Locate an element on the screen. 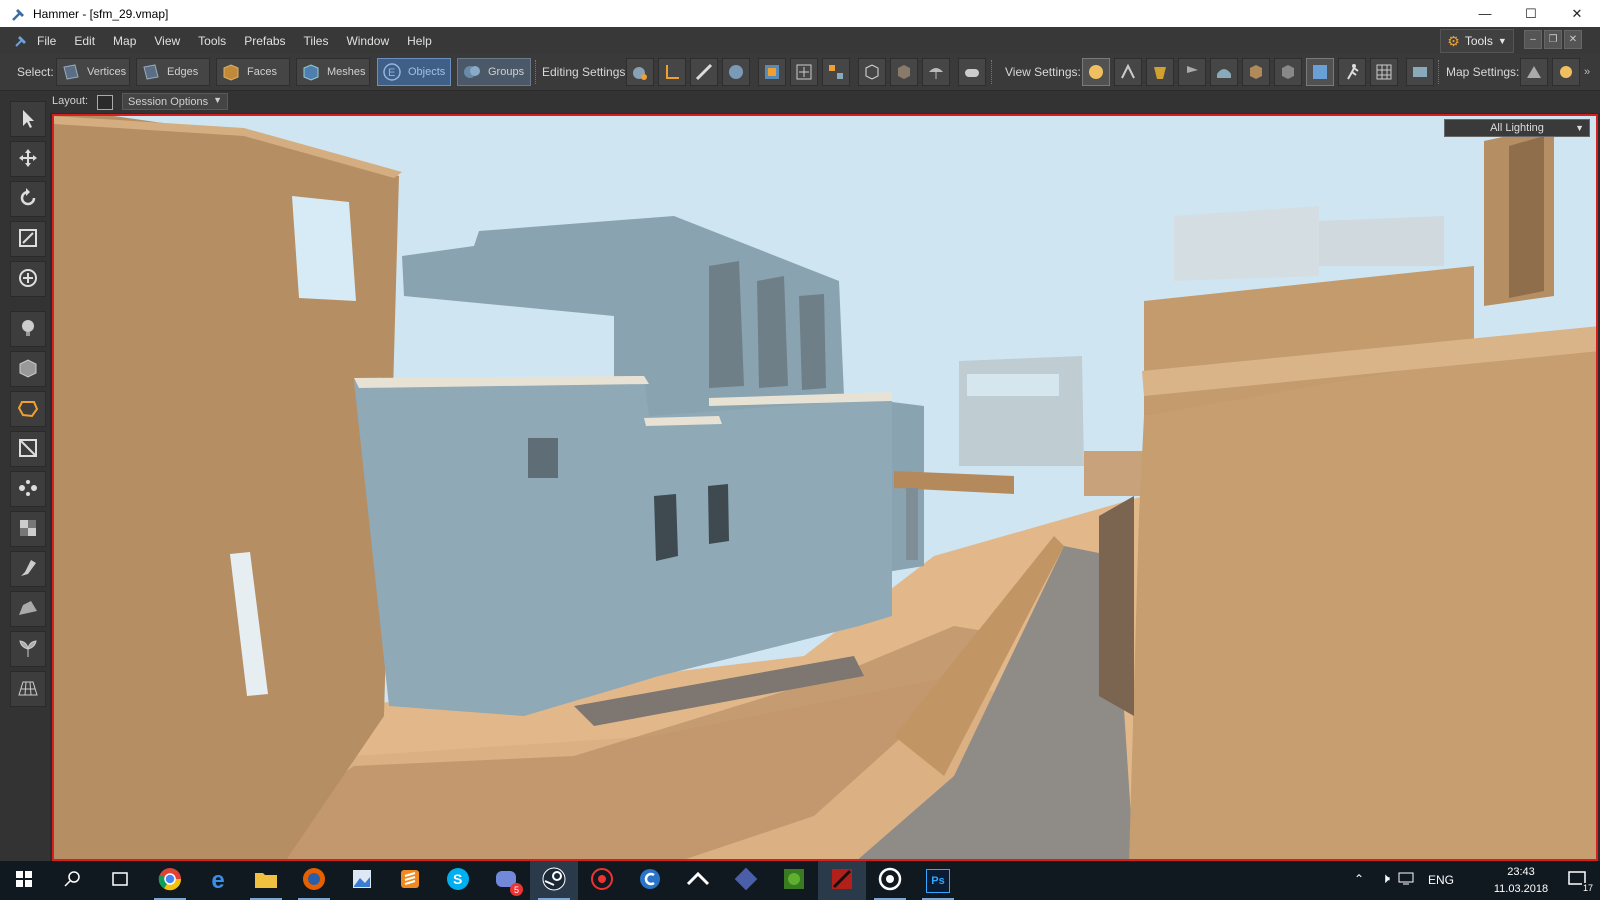 Image resolution: width=1600 pixels, height=900 pixels. select-objects-button: E Objects is located at coordinates (414, 72).